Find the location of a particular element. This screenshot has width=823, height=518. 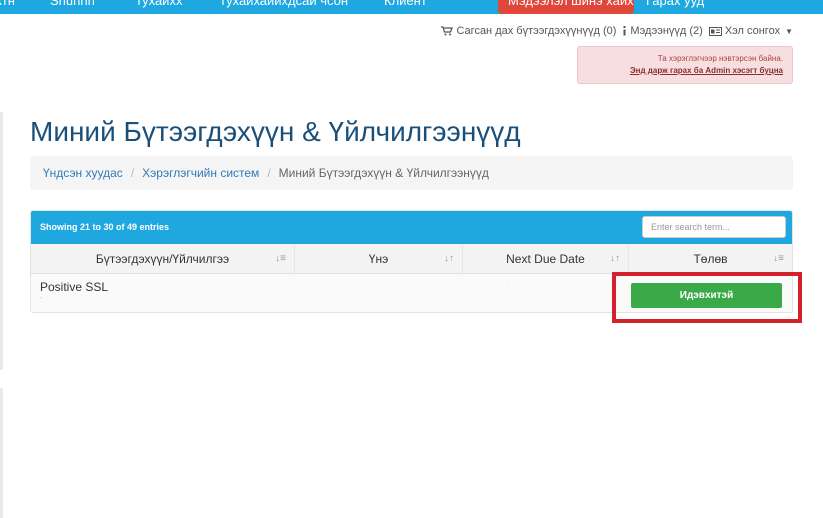

product-cell: Positive SSL - is located at coordinates (163, 293).